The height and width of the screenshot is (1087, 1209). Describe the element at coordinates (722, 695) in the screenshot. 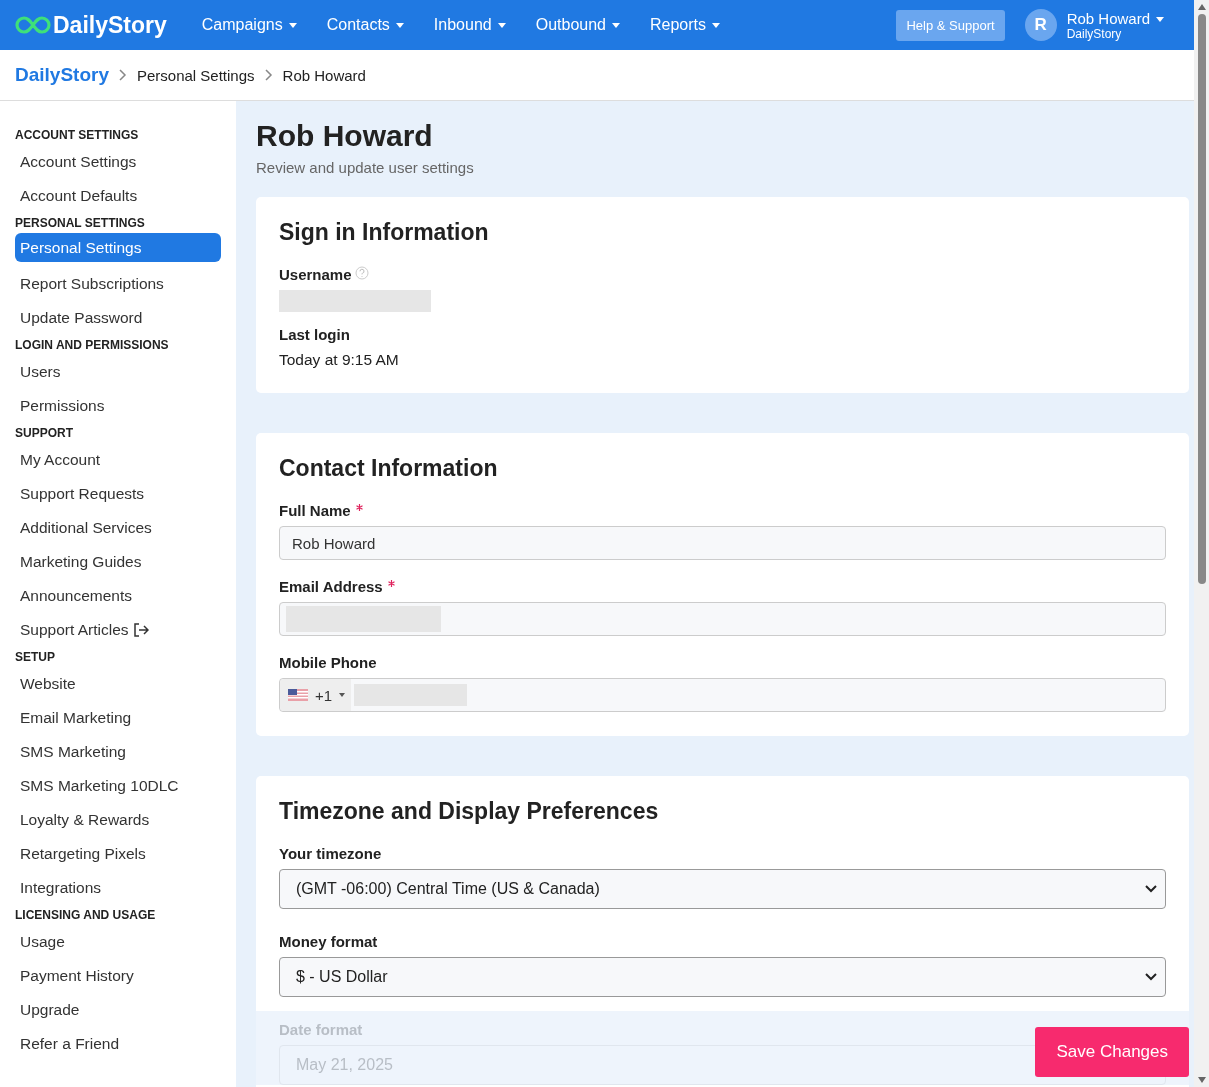

I see `phone-field: +1` at that location.